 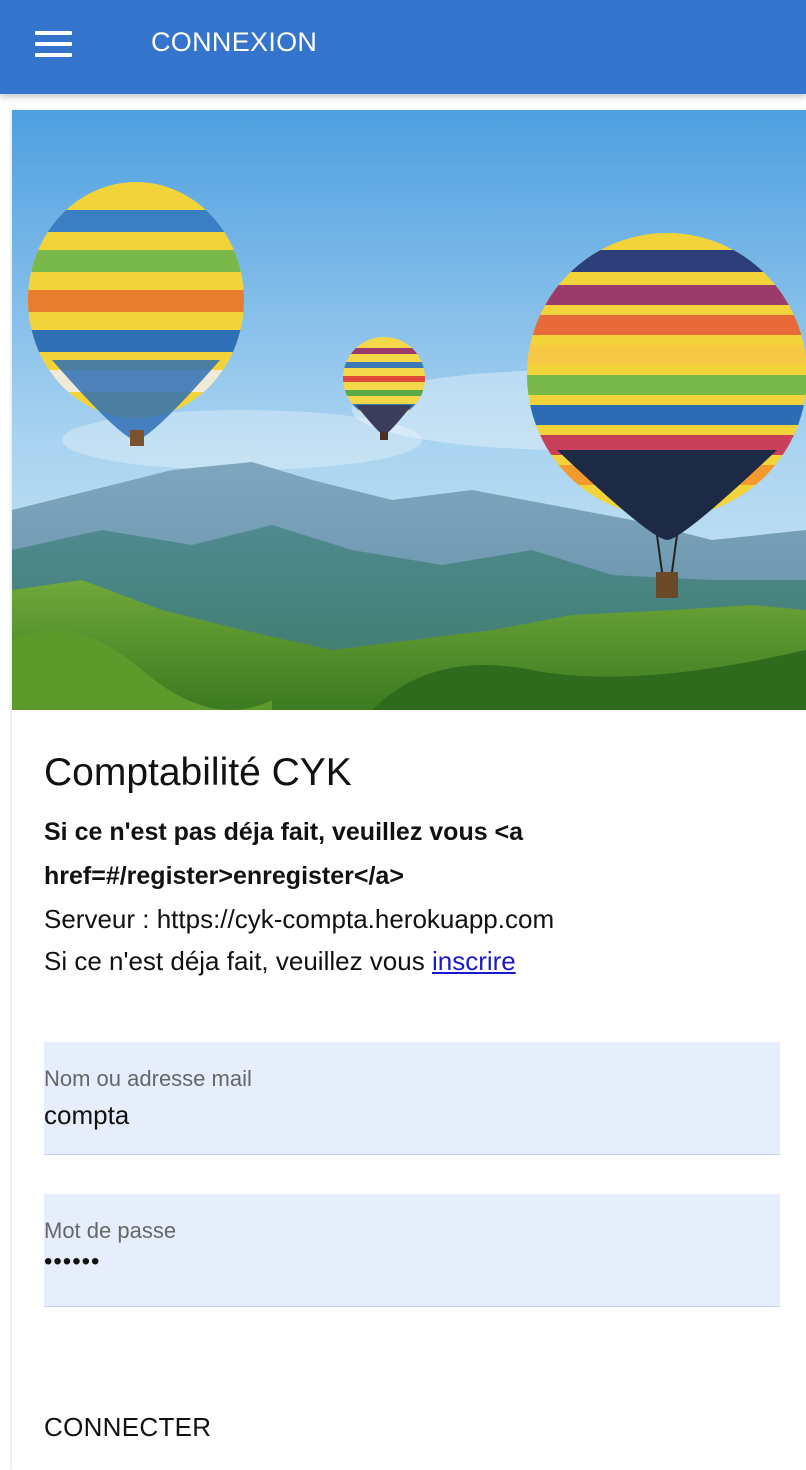 What do you see at coordinates (110, 1230) in the screenshot?
I see `password-label: Mot de passe` at bounding box center [110, 1230].